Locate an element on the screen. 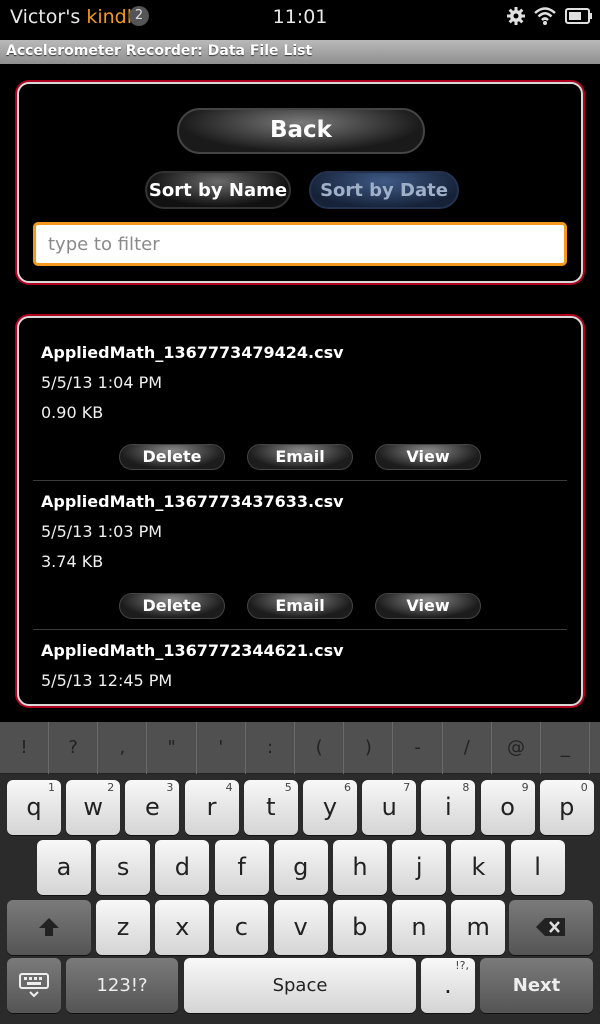 The width and height of the screenshot is (600, 1024). key-o: o9 is located at coordinates (507, 807).